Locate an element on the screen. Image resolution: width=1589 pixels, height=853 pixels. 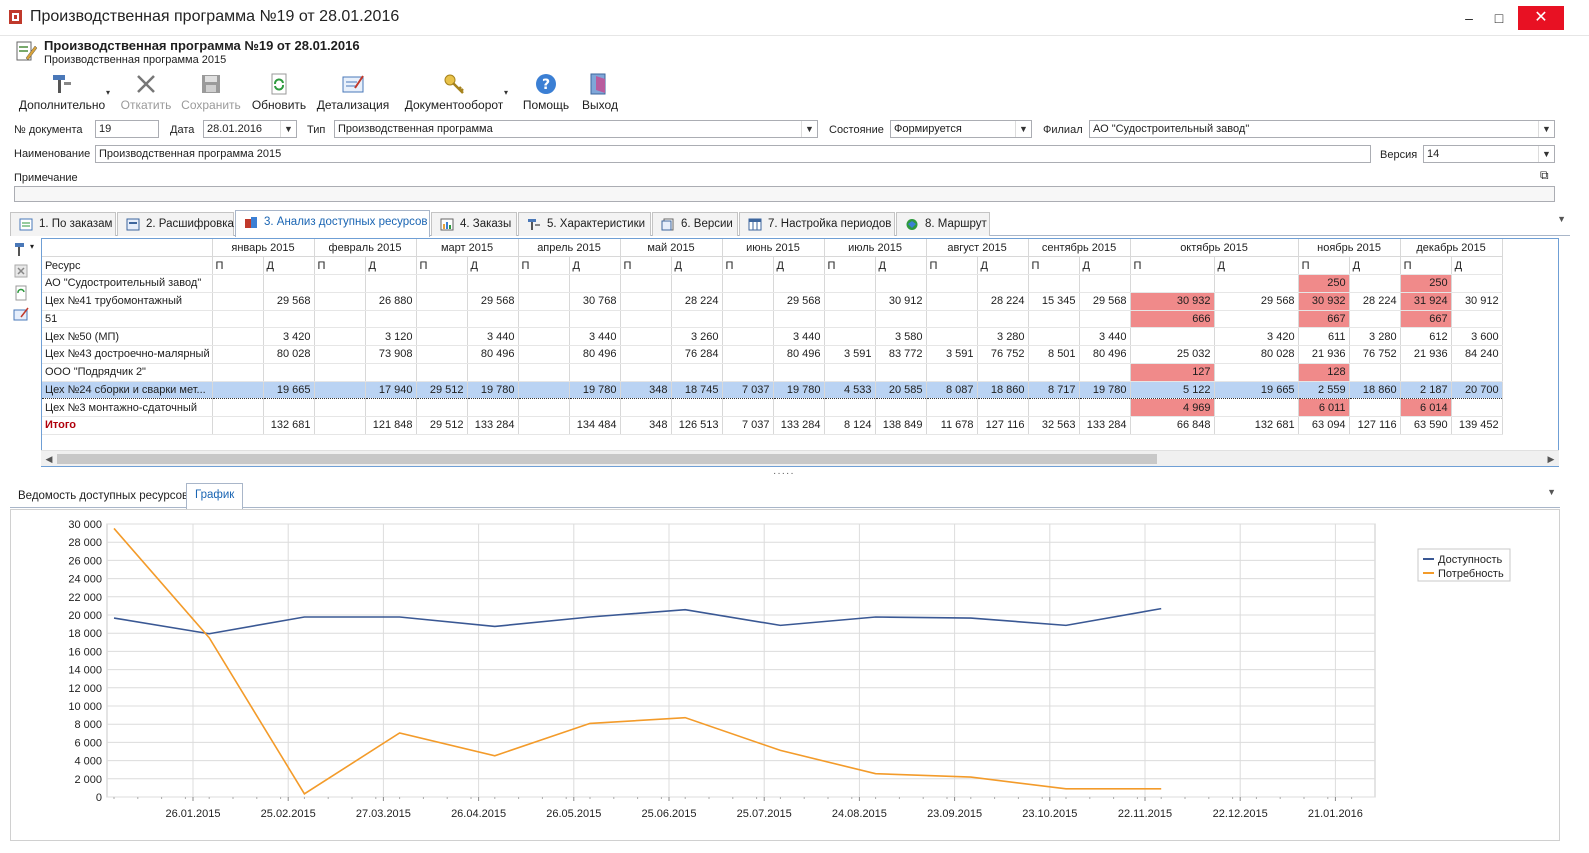
value-cell: 76 752 is located at coordinates (1003, 354).